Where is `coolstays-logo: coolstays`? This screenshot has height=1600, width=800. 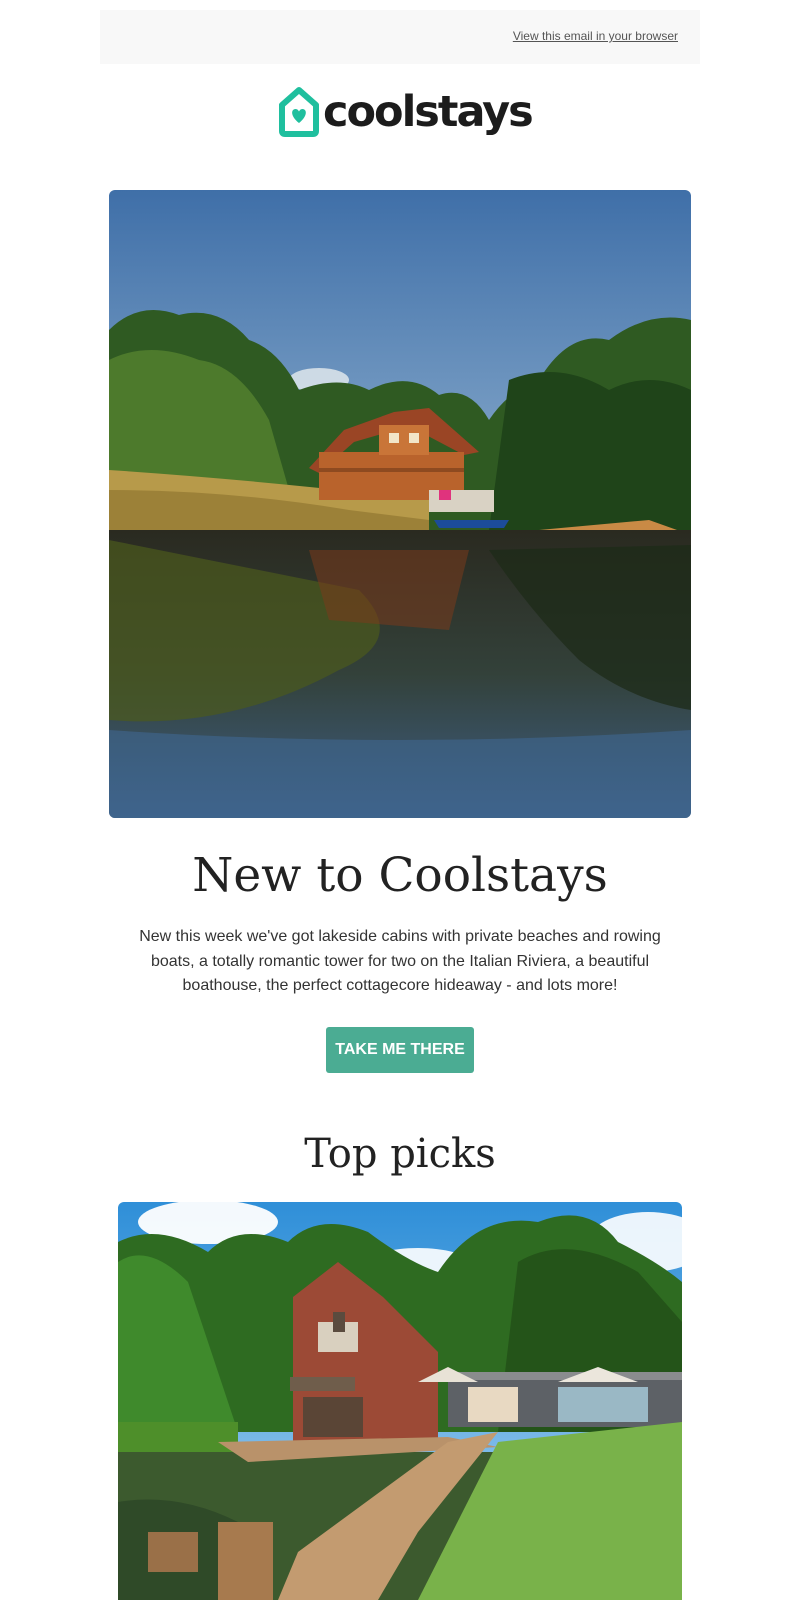
coolstays-logo: coolstays is located at coordinates (406, 112).